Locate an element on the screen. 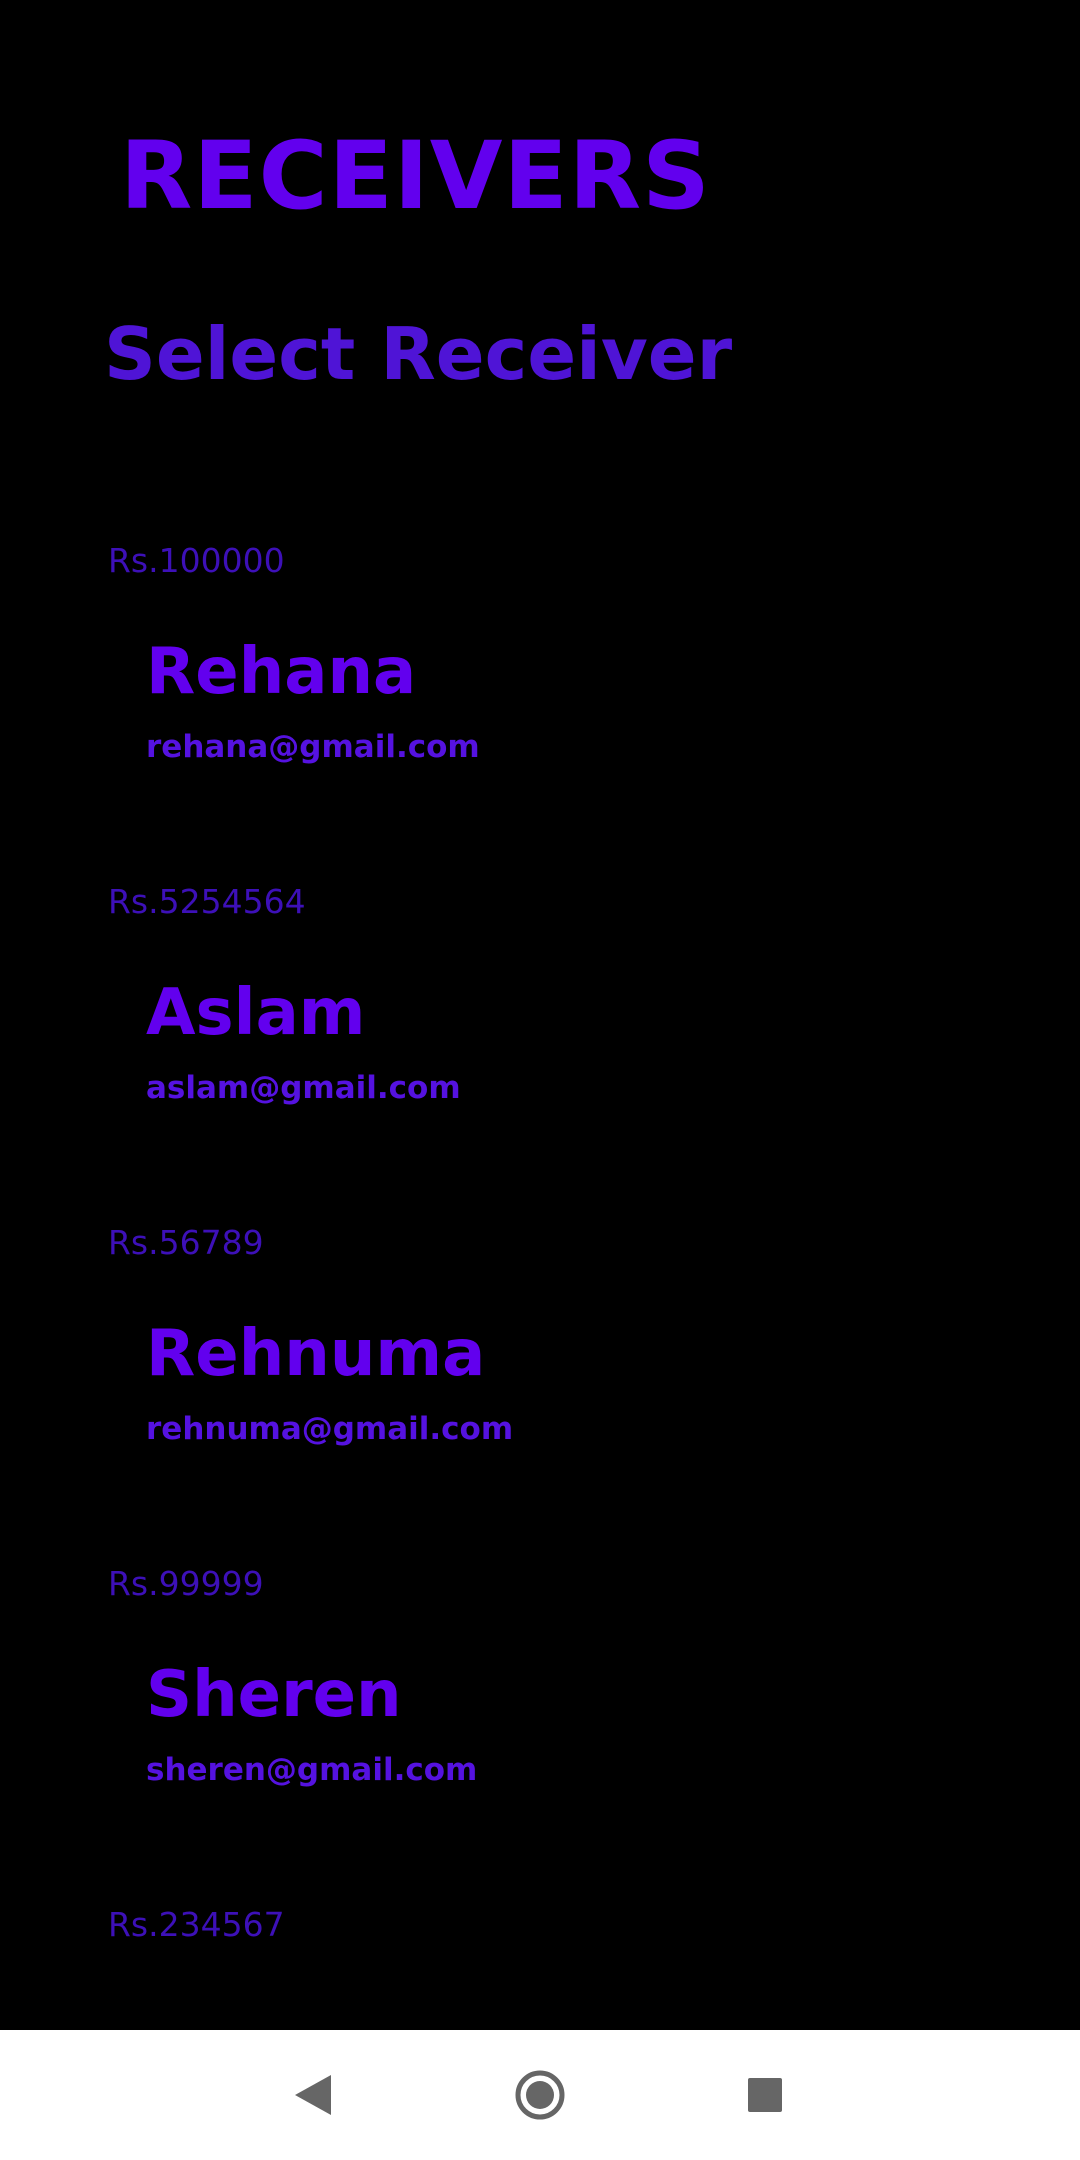 The width and height of the screenshot is (1080, 2160). receiver-balance: Rs.5254564 is located at coordinates (207, 901).